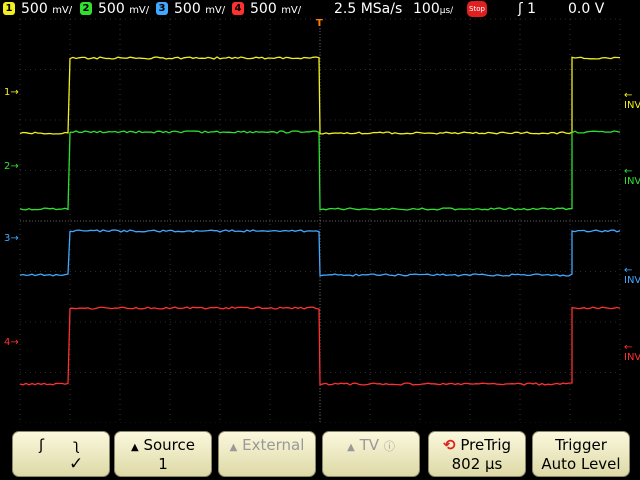 This screenshot has height=480, width=640. I want to click on source-softkey: ▲ Source 1, so click(163, 454).